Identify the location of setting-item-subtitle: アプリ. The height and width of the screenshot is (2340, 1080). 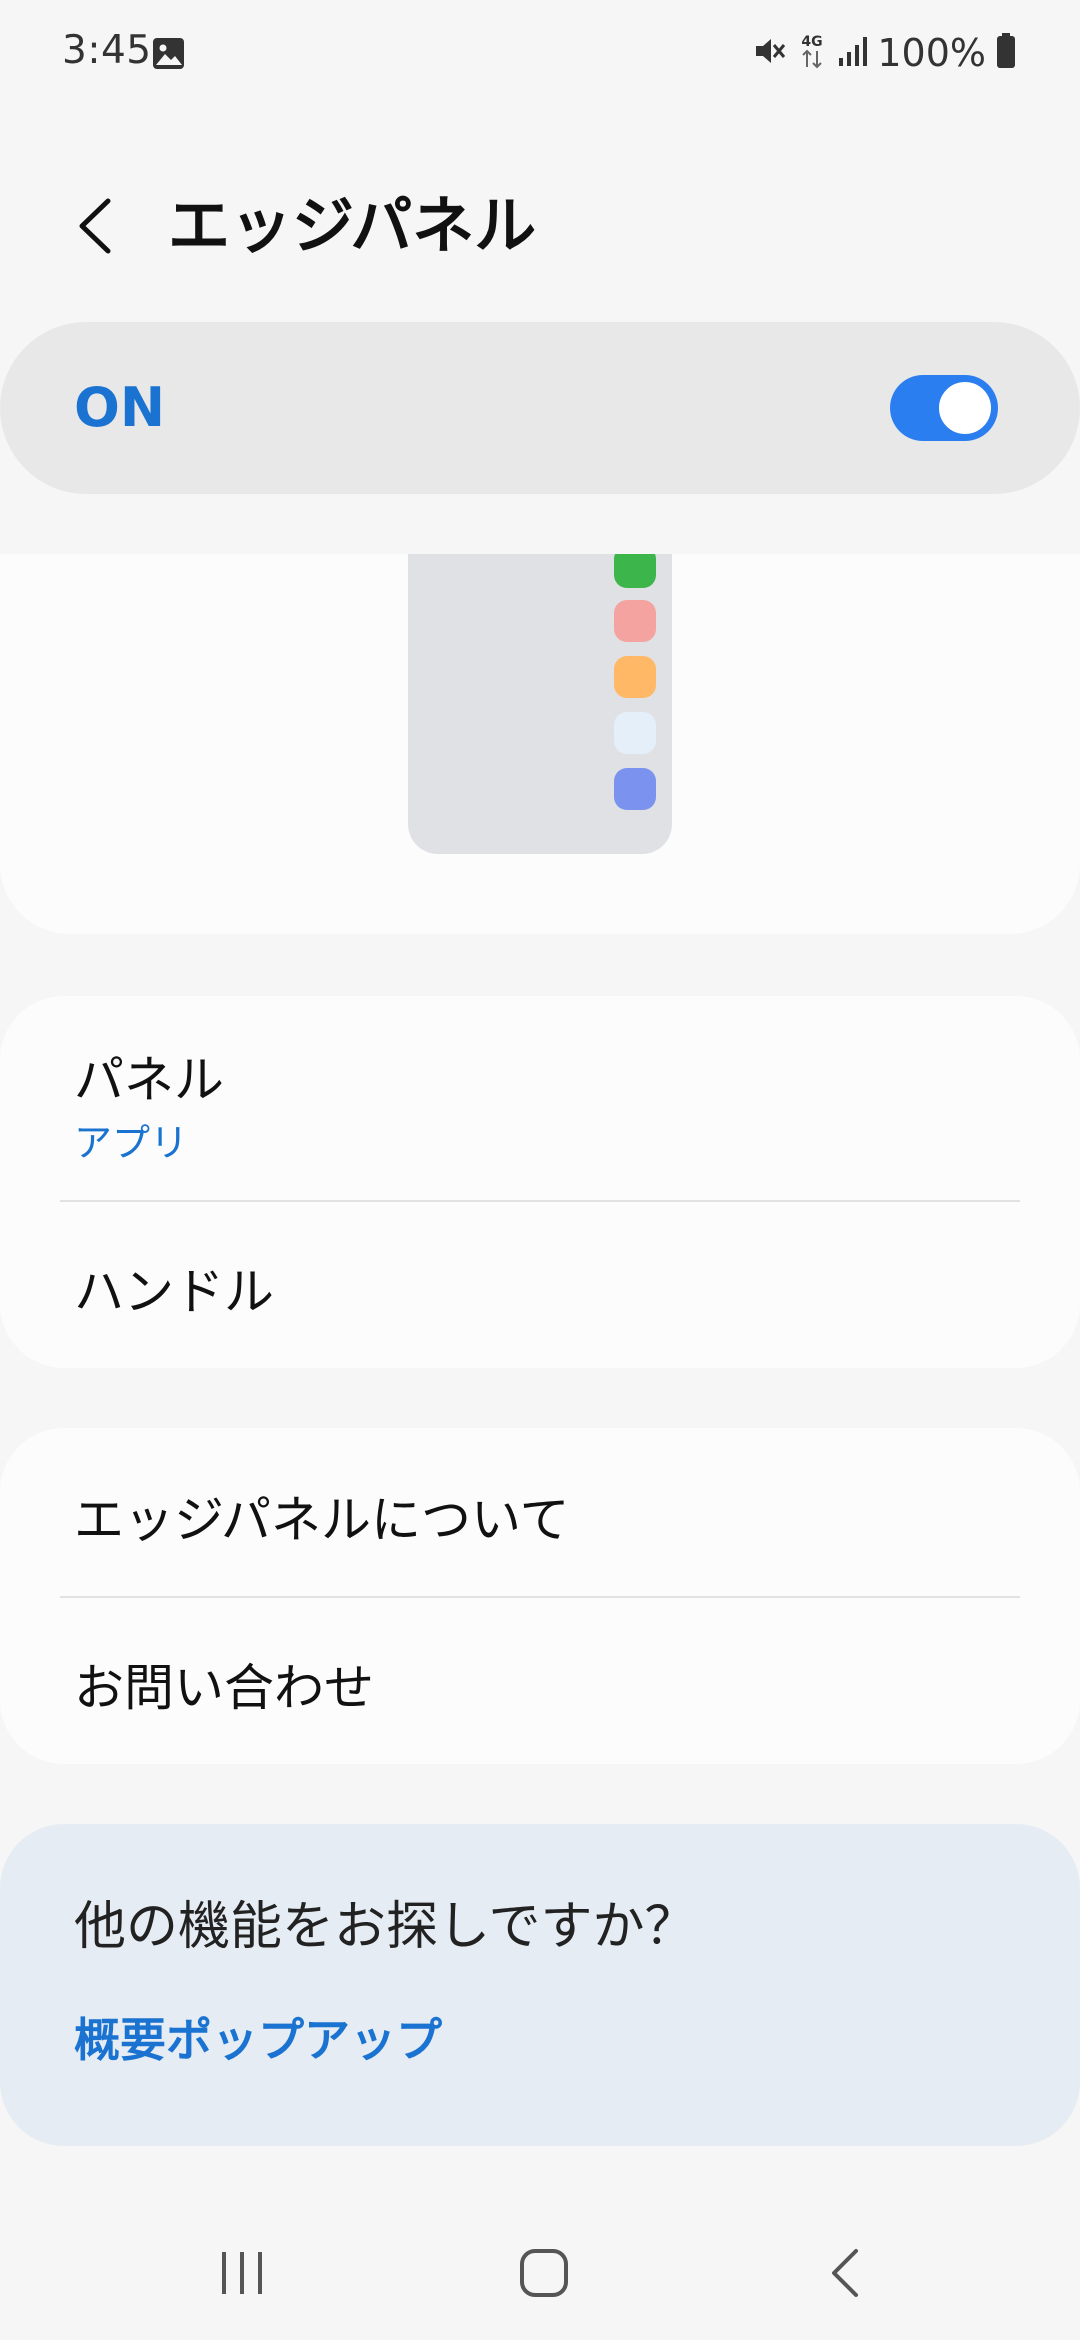
(131, 1143).